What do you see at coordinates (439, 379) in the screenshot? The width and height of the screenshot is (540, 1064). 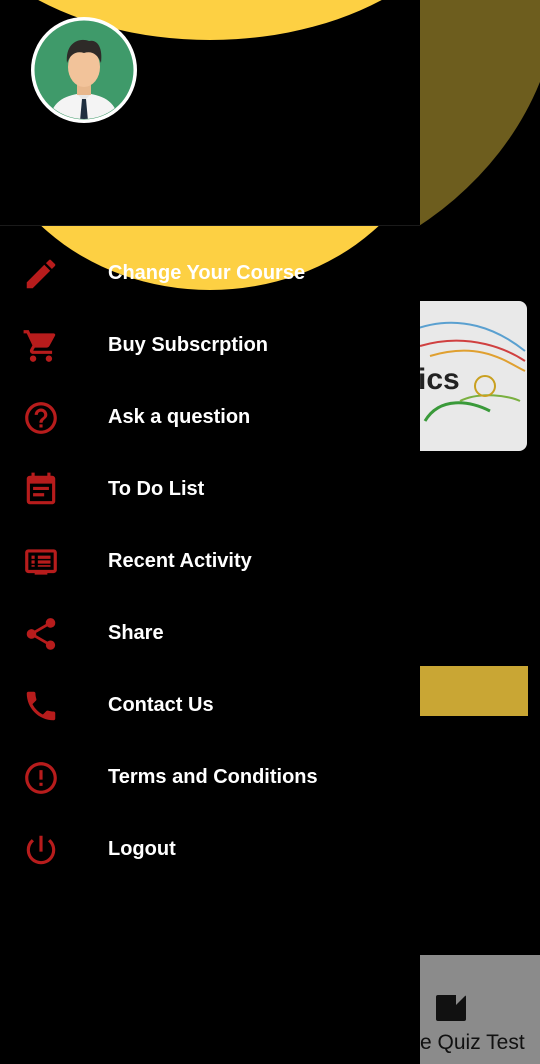 I see `course-card-title: ics` at bounding box center [439, 379].